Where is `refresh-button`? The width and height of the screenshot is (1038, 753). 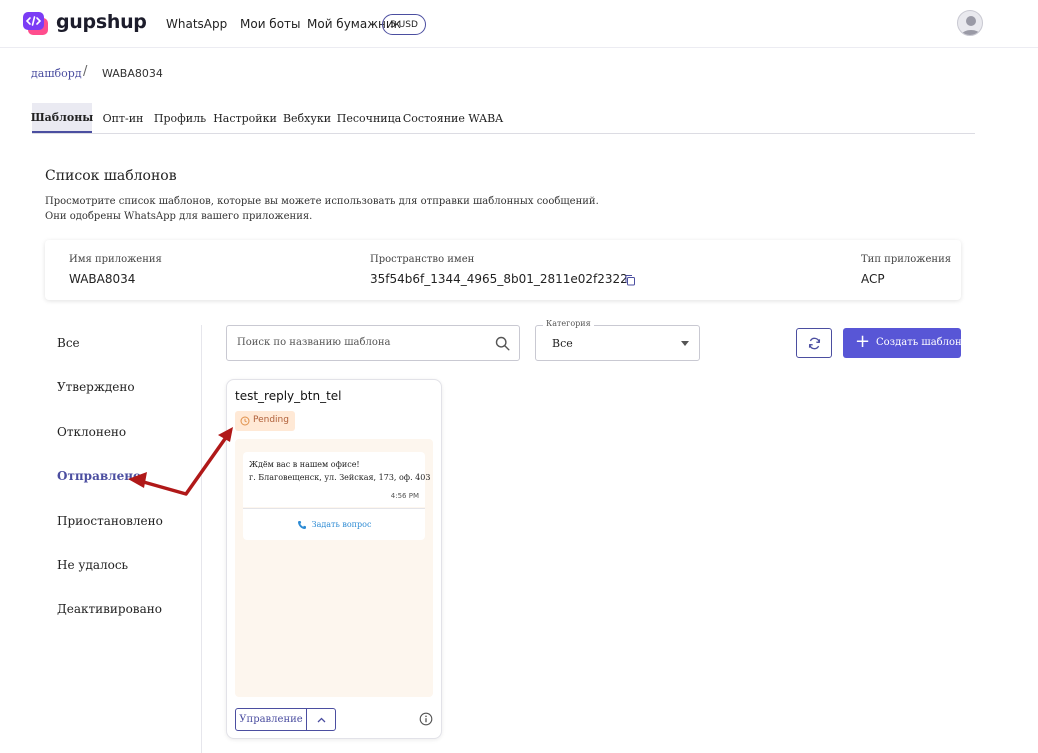
refresh-button is located at coordinates (814, 343).